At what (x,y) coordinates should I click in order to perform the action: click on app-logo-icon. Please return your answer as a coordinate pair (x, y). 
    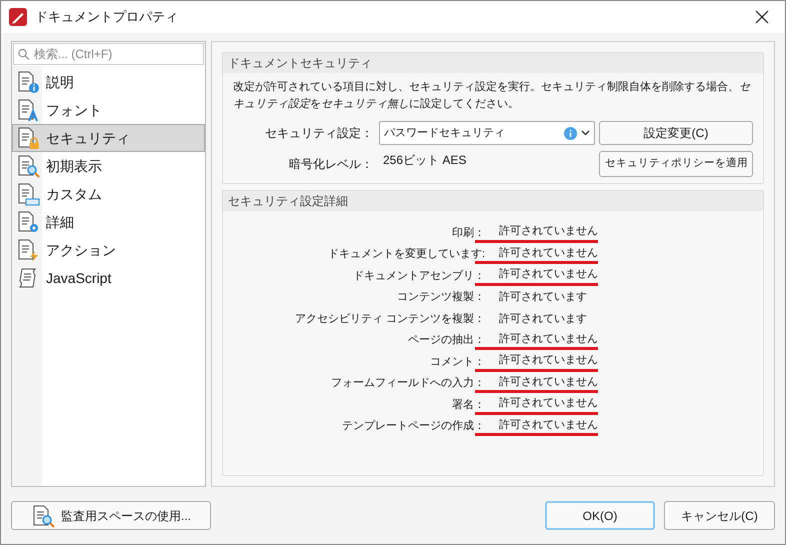
    Looking at the image, I should click on (18, 17).